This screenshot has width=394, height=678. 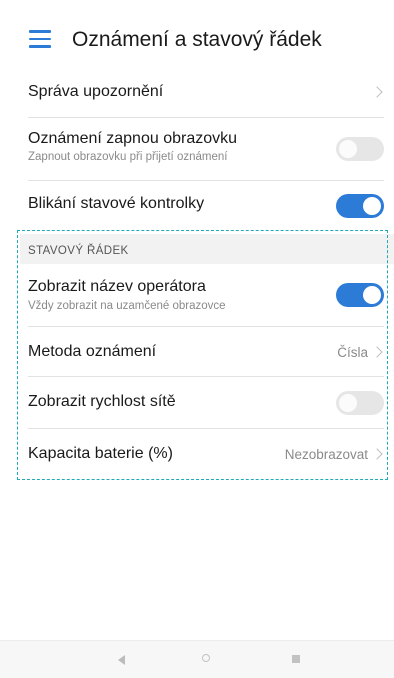 I want to click on back-icon, so click(x=121, y=660).